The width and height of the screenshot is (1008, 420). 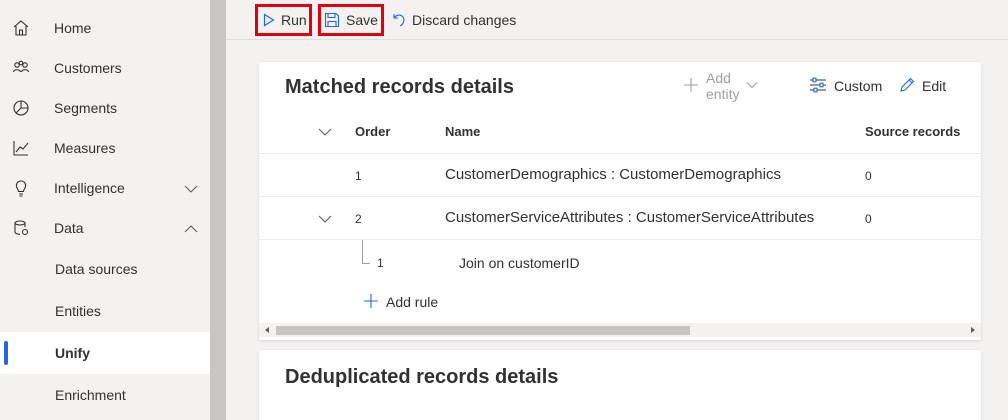 What do you see at coordinates (325, 132) in the screenshot?
I see `collapse-all-chevron-icon` at bounding box center [325, 132].